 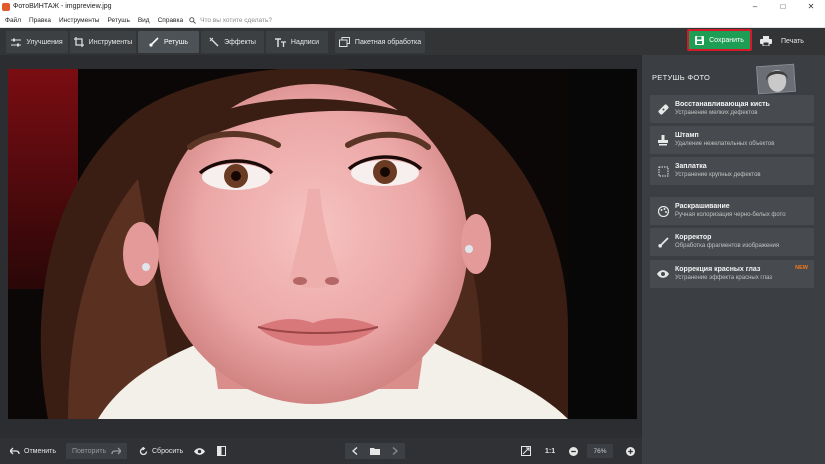 What do you see at coordinates (15, 451) in the screenshot?
I see `undo-icon` at bounding box center [15, 451].